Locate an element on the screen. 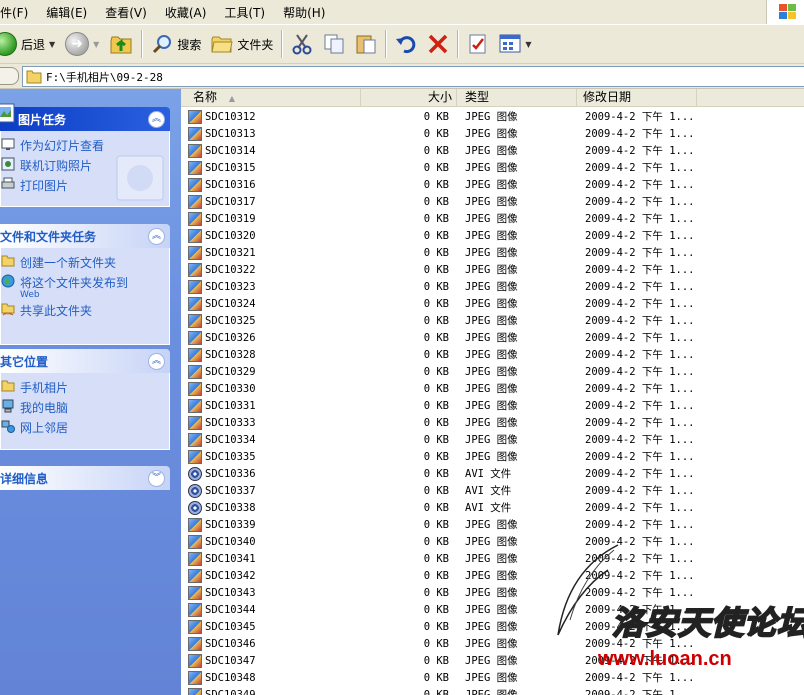 This screenshot has height=695, width=804. menu-view: 查看(V) is located at coordinates (126, 12).